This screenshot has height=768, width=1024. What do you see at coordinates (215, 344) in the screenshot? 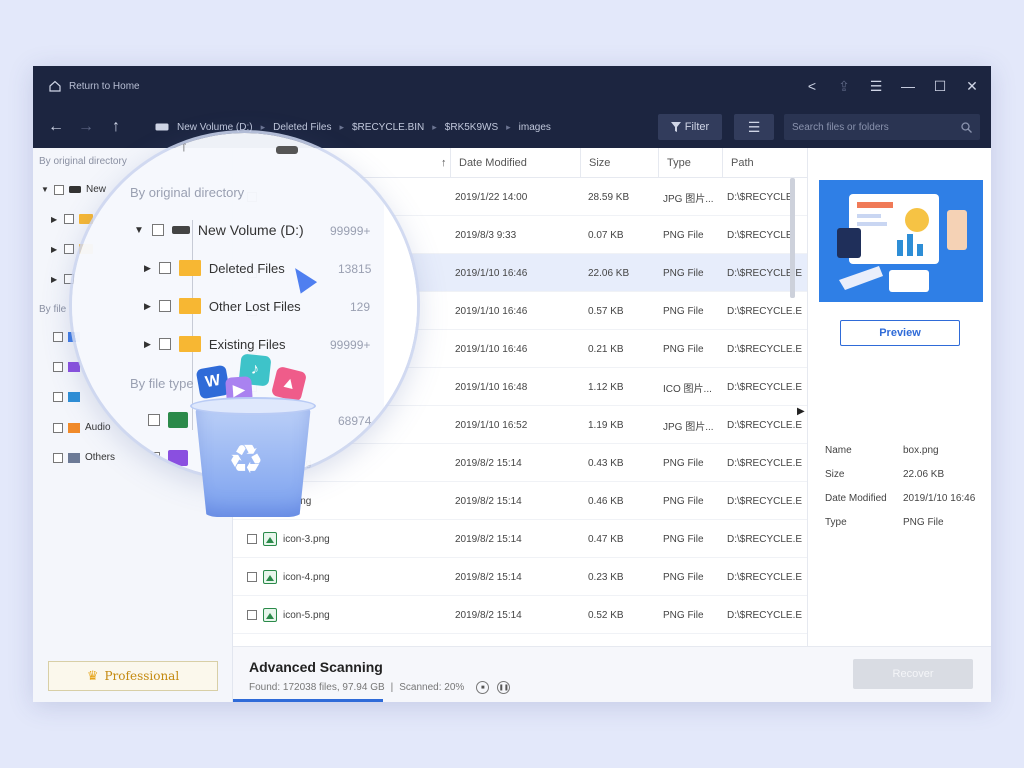
I see `mag-item-existing: ▶ Existing Files` at bounding box center [215, 344].